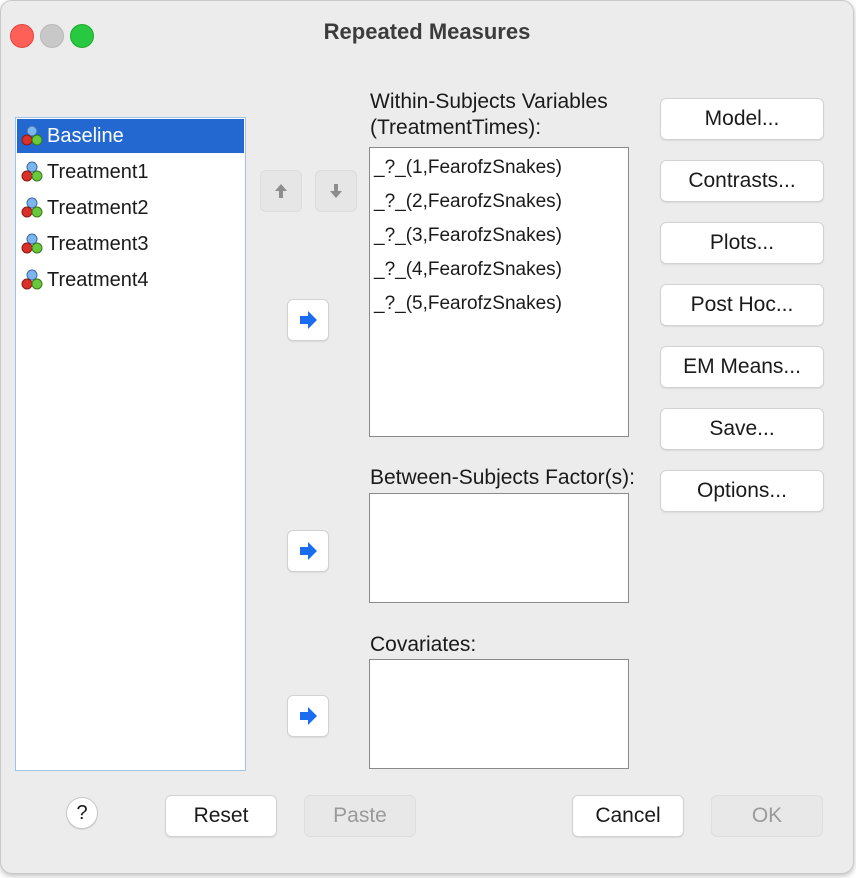  I want to click on arrow-up-icon, so click(281, 191).